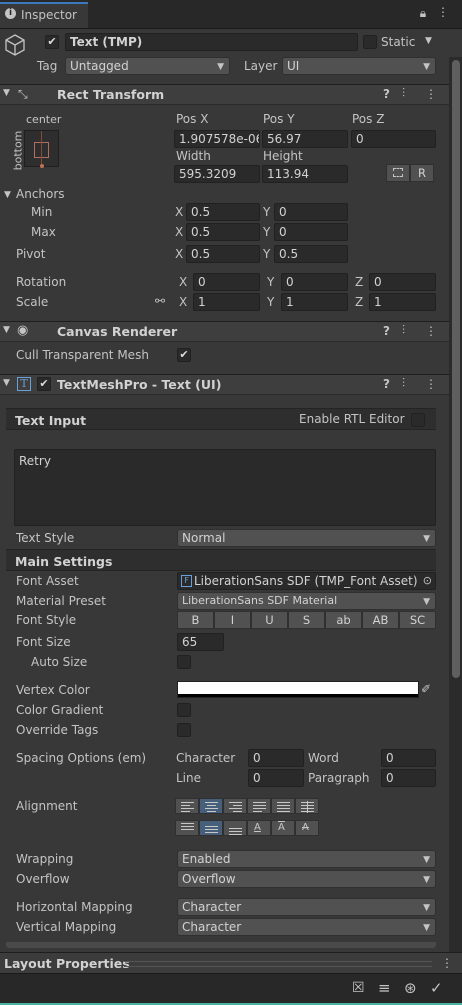 The height and width of the screenshot is (1005, 462). Describe the element at coordinates (160, 301) in the screenshot. I see `constrain-proportions-icon: ⚯` at that location.